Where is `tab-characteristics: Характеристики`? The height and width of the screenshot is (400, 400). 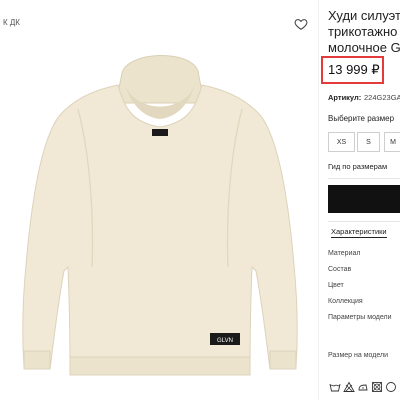
tab-characteristics: Характеристики is located at coordinates (359, 232).